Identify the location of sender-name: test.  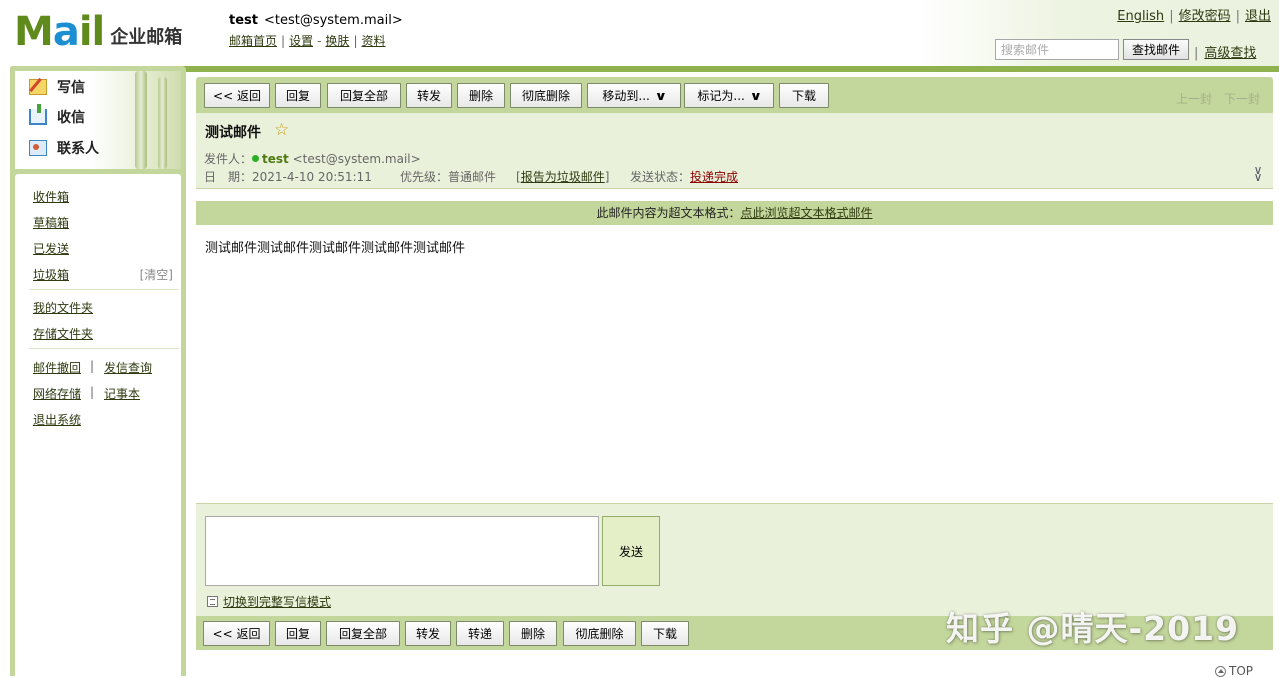
(275, 159).